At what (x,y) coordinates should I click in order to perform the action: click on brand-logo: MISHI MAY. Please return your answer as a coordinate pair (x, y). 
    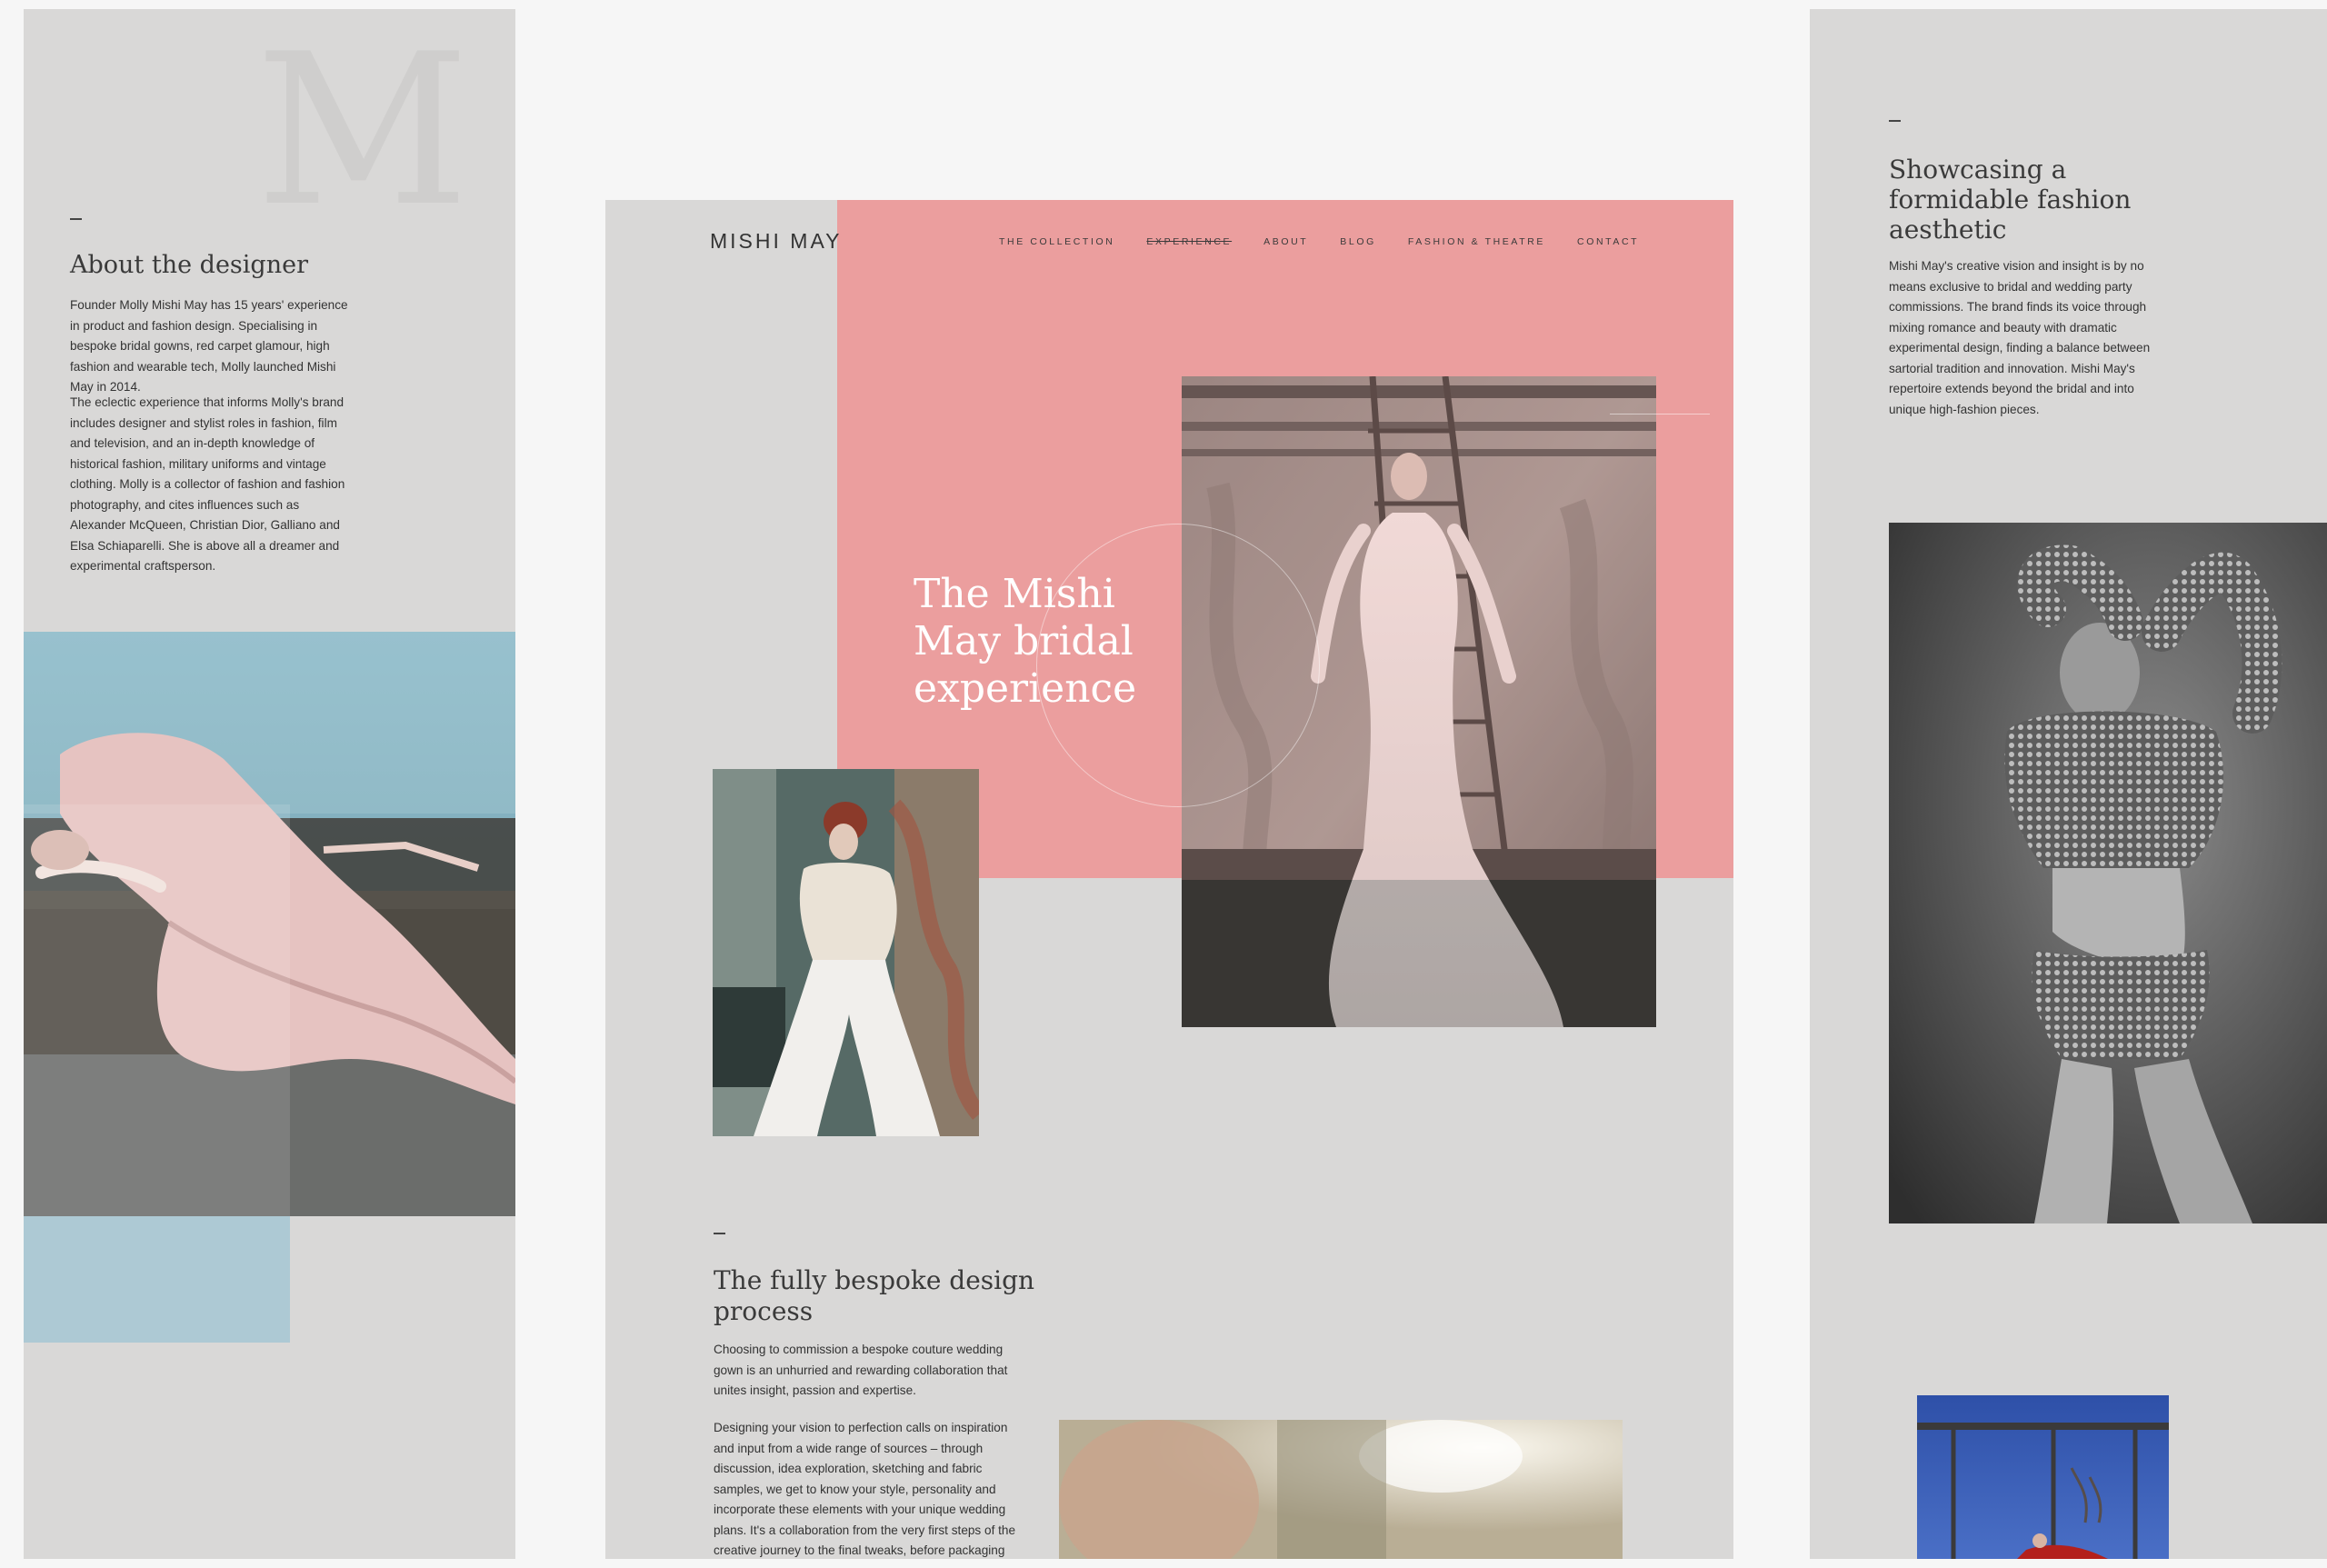
    Looking at the image, I should click on (776, 242).